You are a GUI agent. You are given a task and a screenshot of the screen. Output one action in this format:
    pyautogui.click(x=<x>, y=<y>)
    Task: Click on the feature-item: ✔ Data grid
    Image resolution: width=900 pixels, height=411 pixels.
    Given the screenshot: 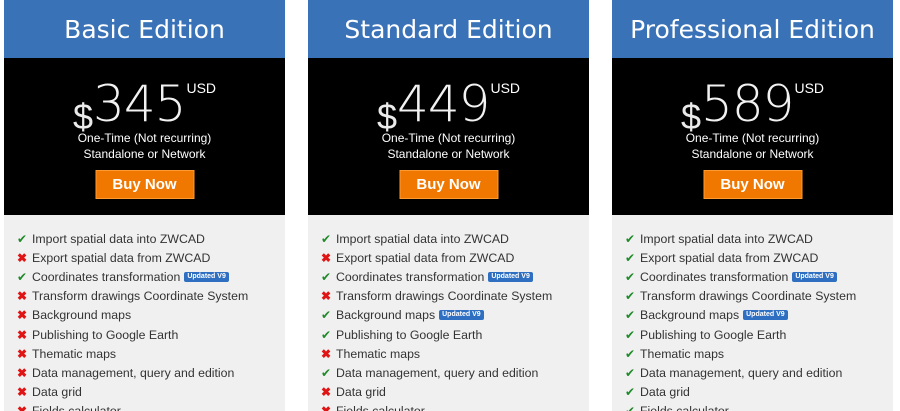 What is the action you would take?
    pyautogui.click(x=759, y=392)
    